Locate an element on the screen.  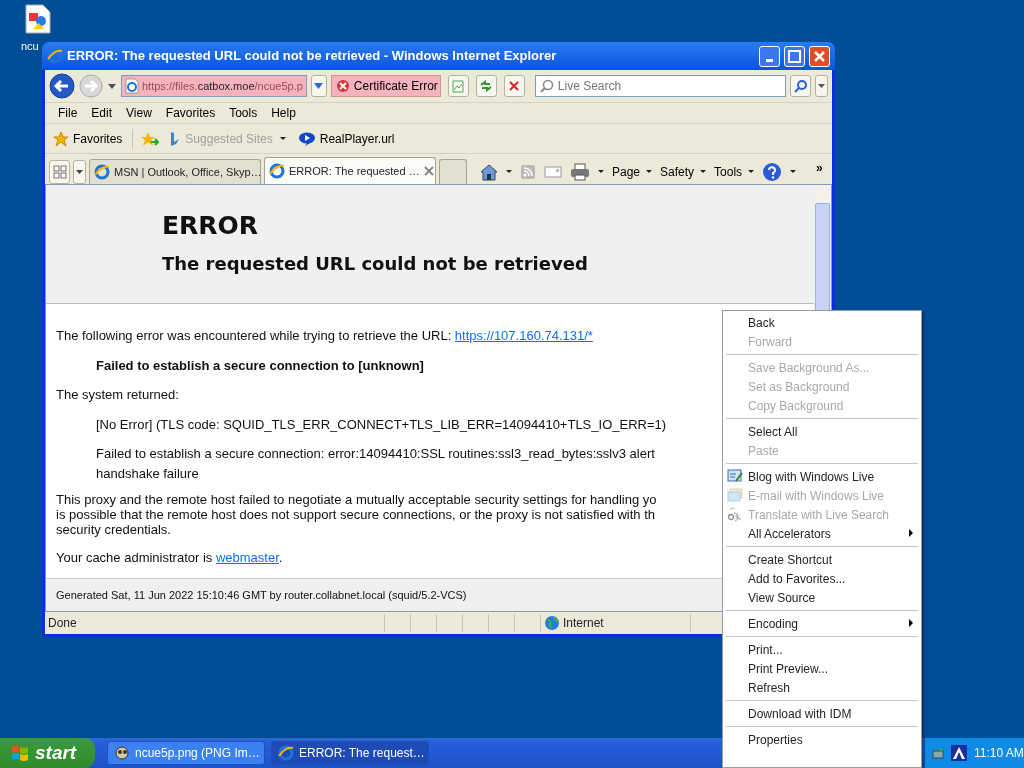
window-title: ERROR: The requested URL could not be retrieved - Windows Internet Explorer is located at coordinates (312, 56).